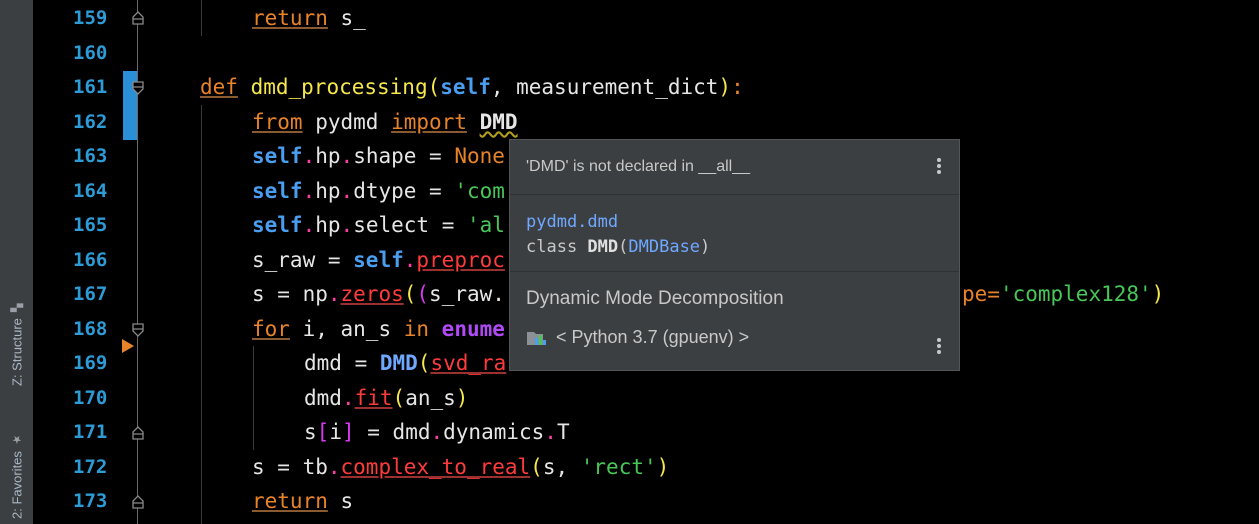  Describe the element at coordinates (90, 501) in the screenshot. I see `line-number: 173` at that location.